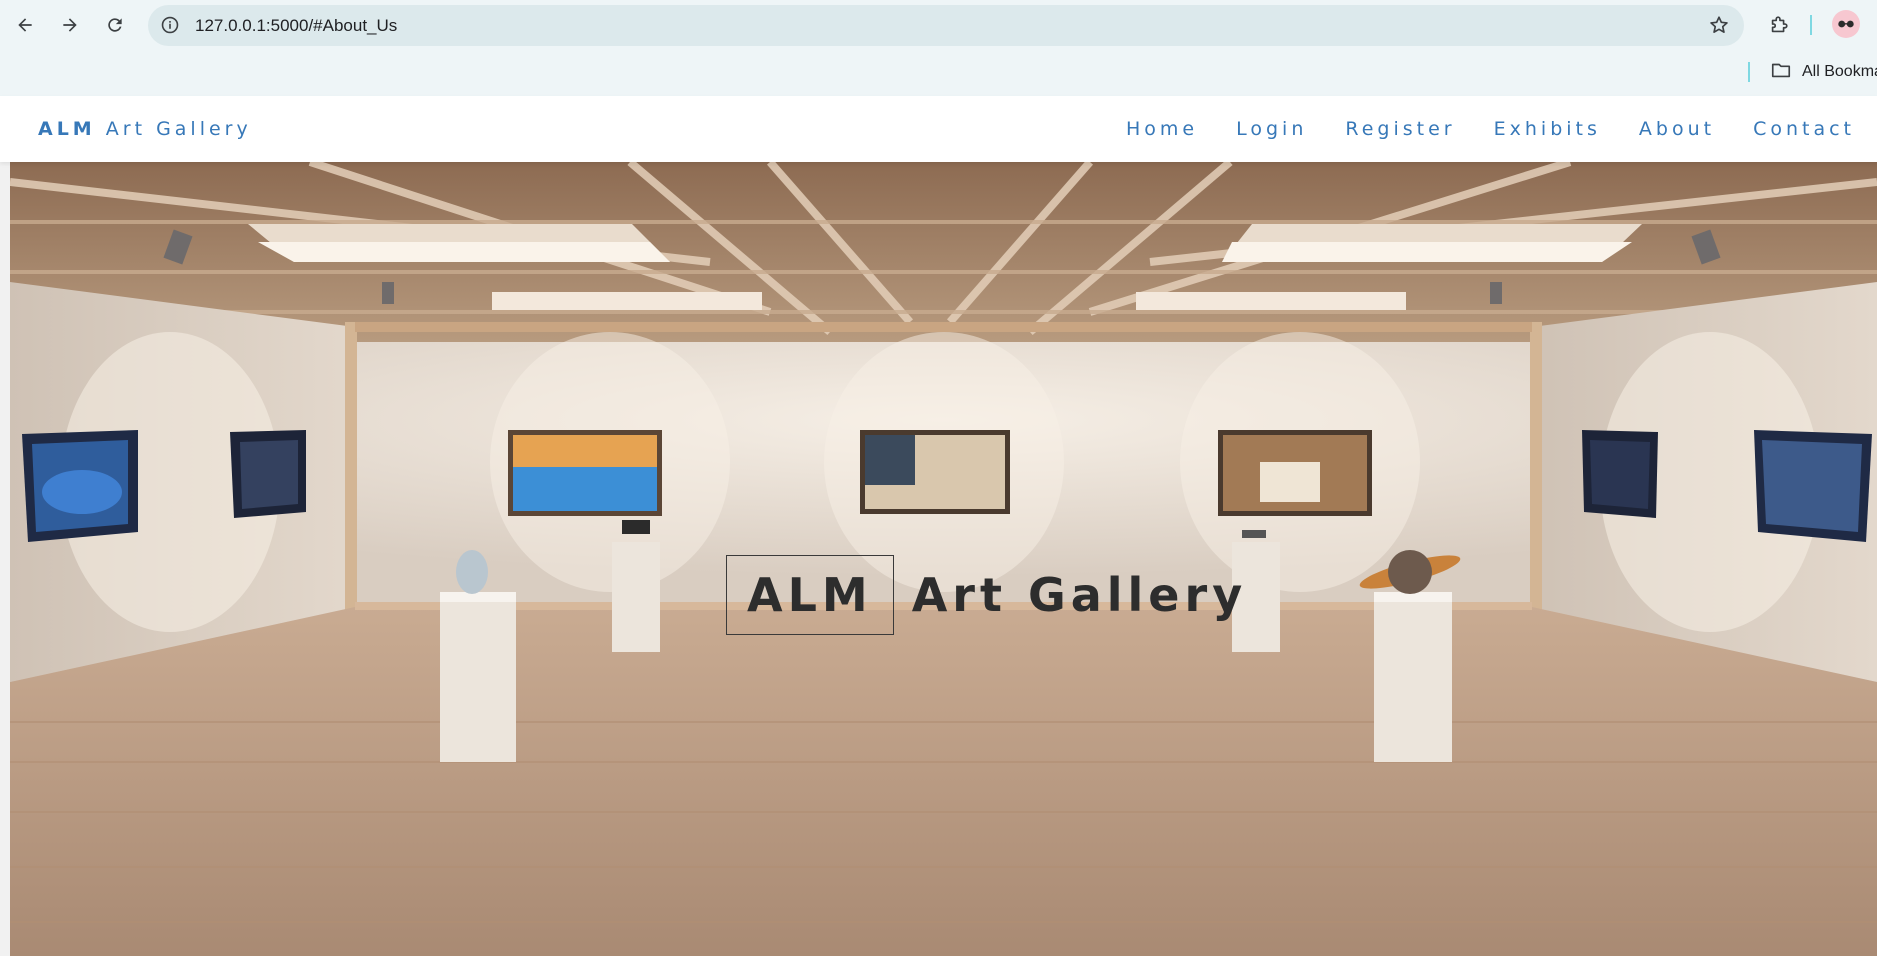 The height and width of the screenshot is (956, 1877). What do you see at coordinates (25, 25) in the screenshot?
I see `back-arrow-icon` at bounding box center [25, 25].